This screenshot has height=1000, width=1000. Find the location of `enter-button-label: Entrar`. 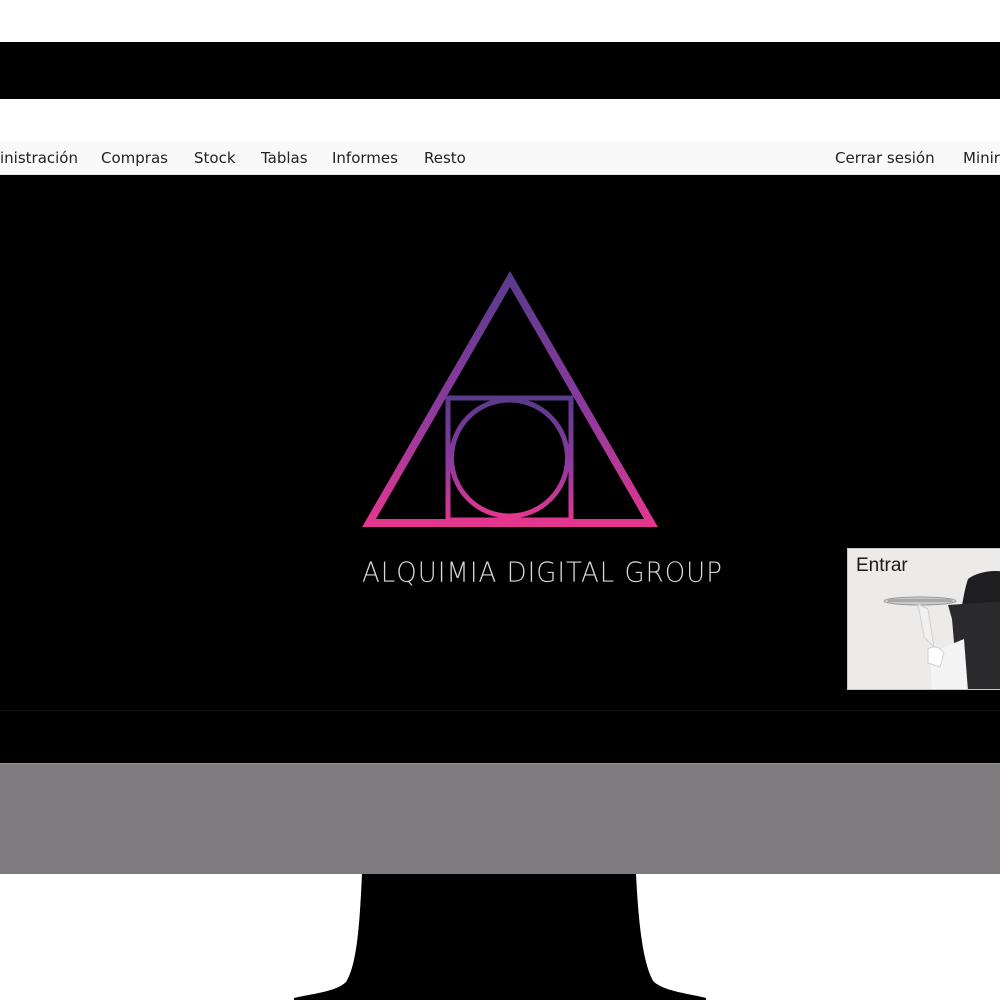

enter-button-label: Entrar is located at coordinates (882, 565).